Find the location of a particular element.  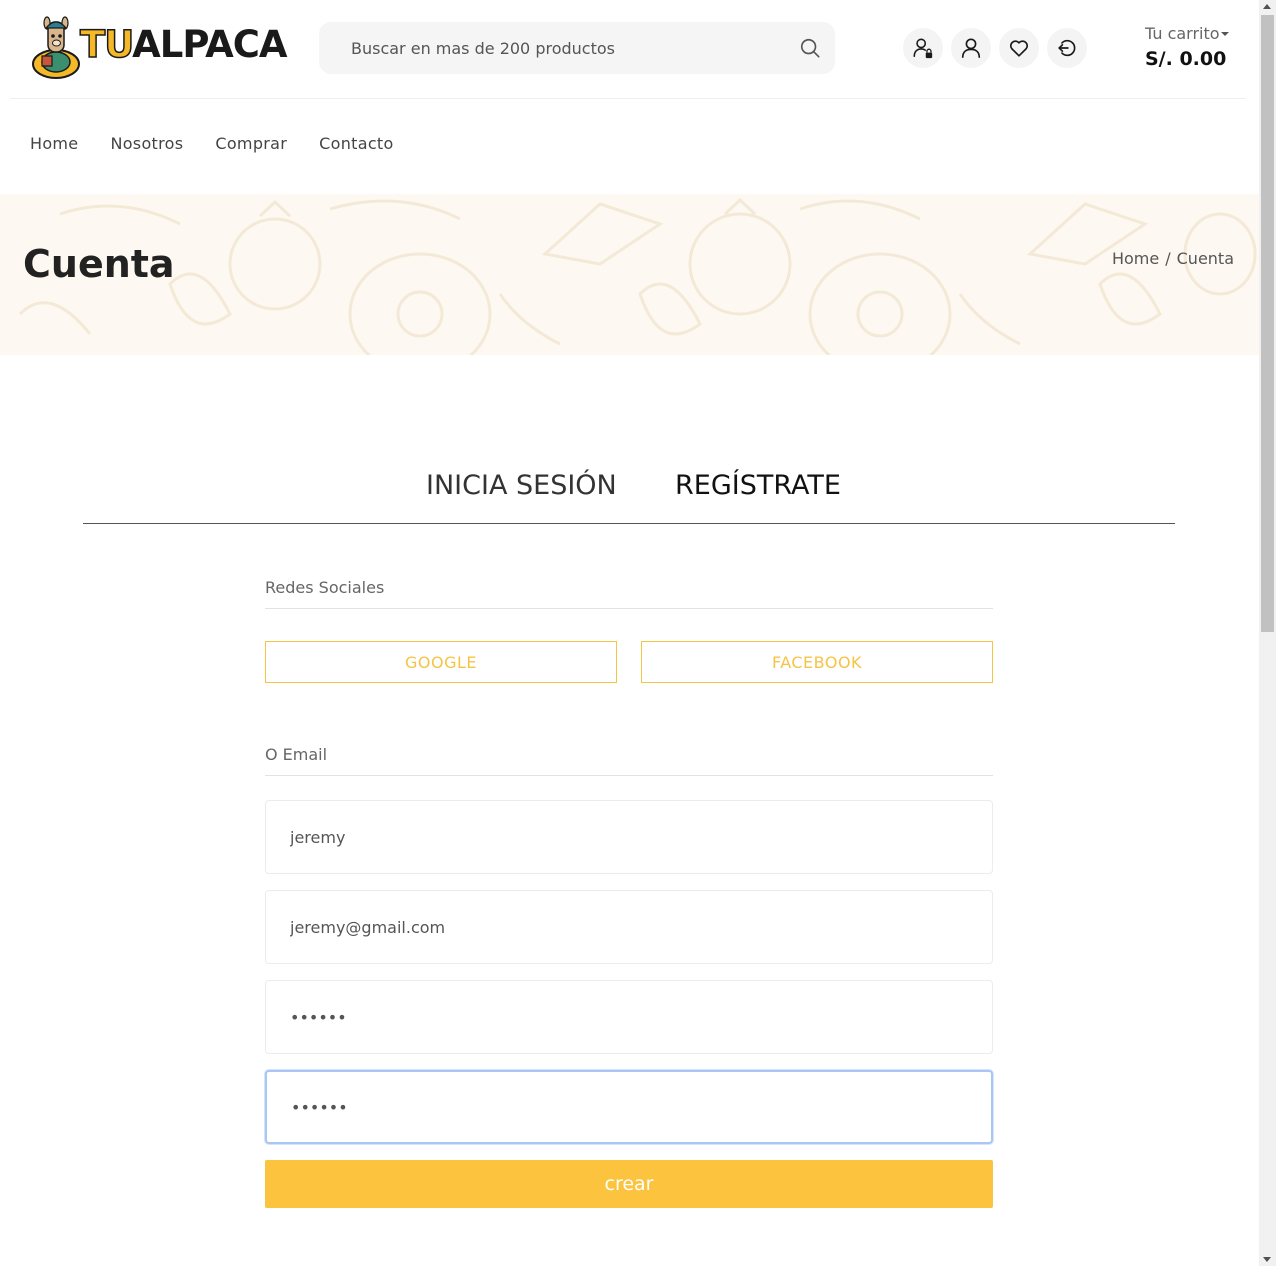

page-scrollbar is located at coordinates (1267, 633).